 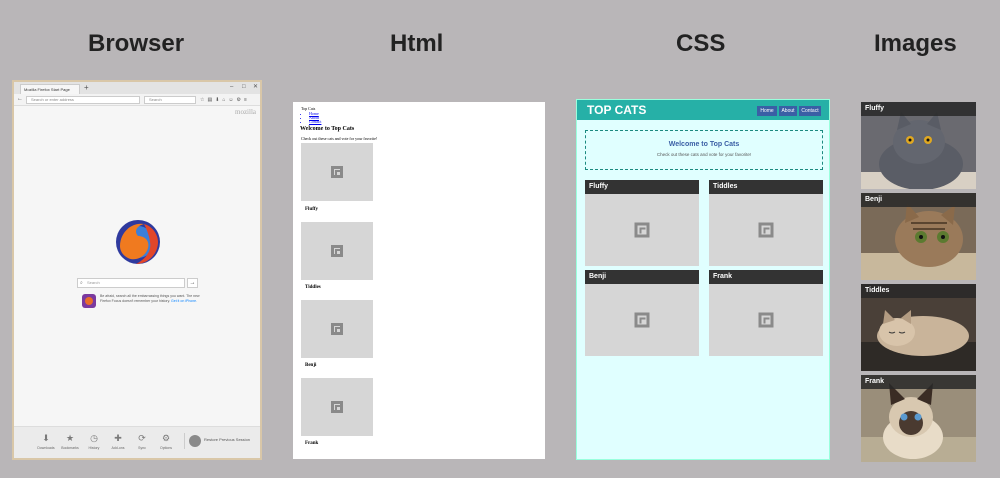 What do you see at coordinates (195, 441) in the screenshot?
I see `restore-icon` at bounding box center [195, 441].